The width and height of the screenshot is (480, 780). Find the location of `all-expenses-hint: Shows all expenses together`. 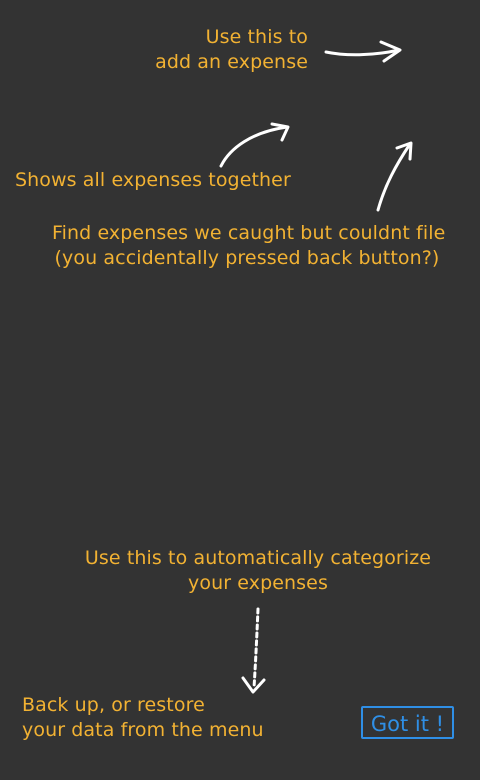

all-expenses-hint: Shows all expenses together is located at coordinates (153, 180).